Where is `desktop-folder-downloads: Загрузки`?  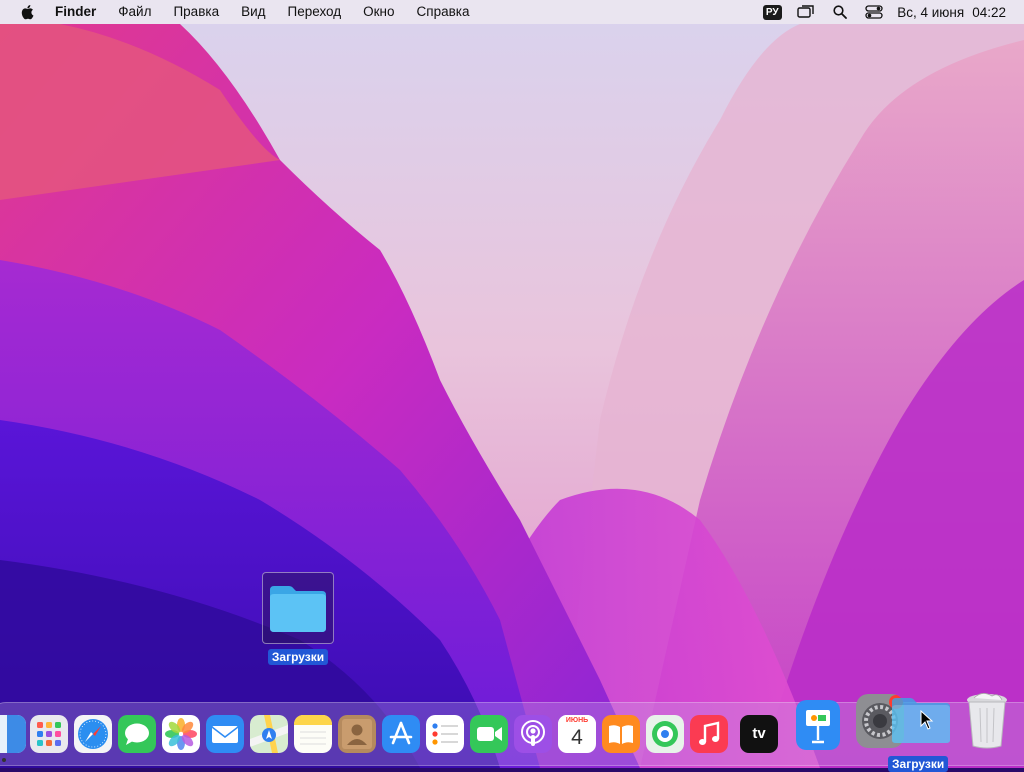 desktop-folder-downloads: Загрузки is located at coordinates (298, 619).